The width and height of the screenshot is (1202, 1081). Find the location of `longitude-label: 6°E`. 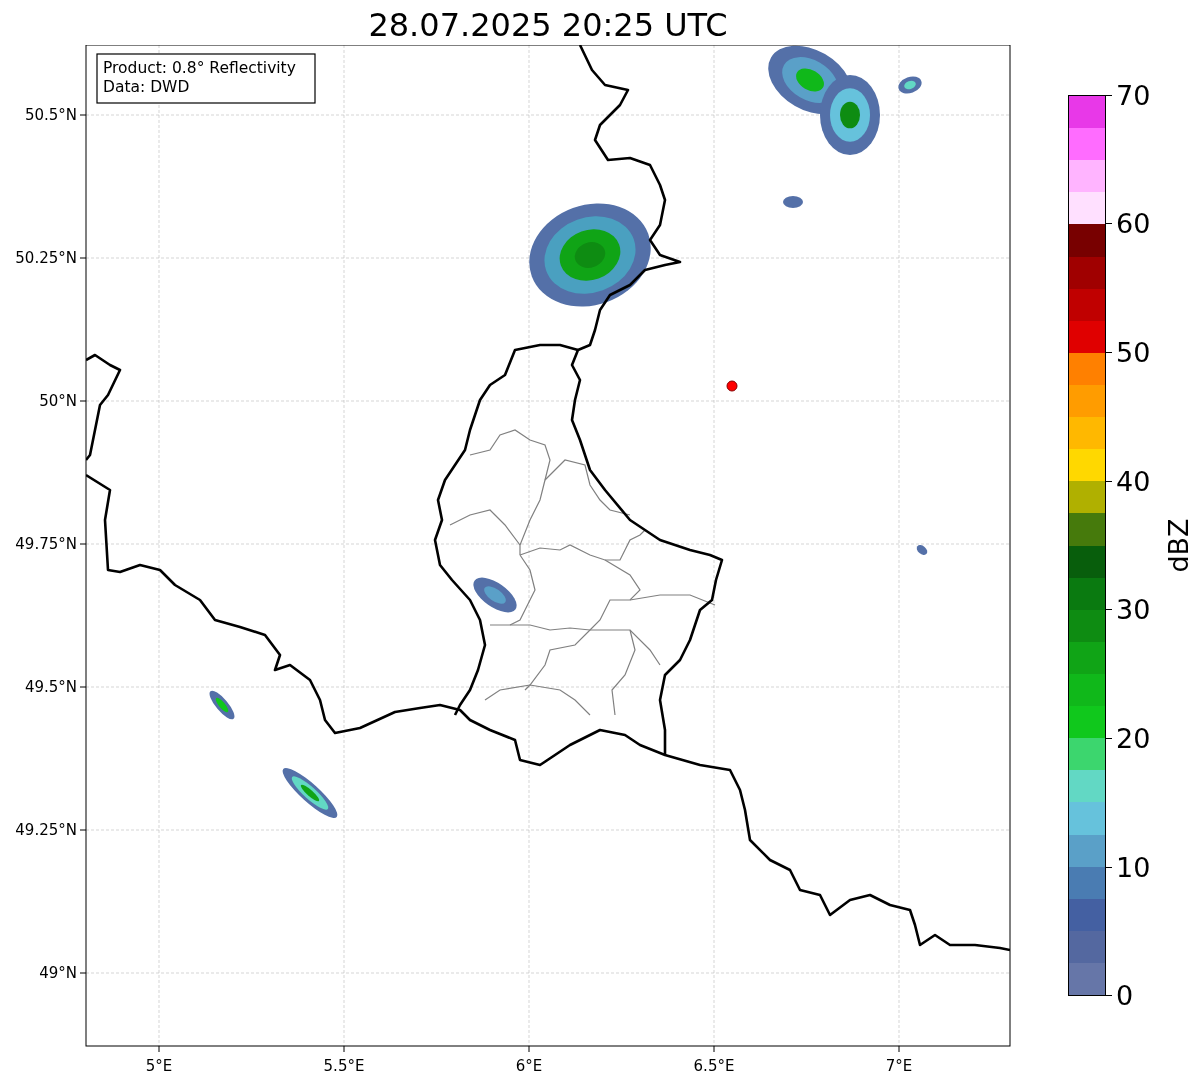

longitude-label: 6°E is located at coordinates (529, 1066).